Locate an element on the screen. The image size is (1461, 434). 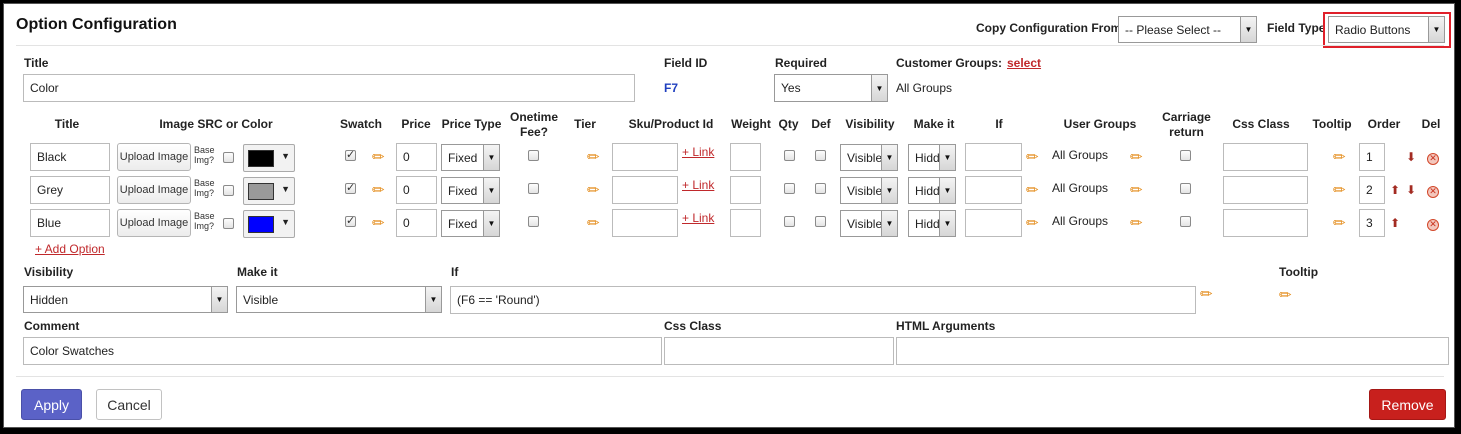
copy-config-select: -- Please Select -- ▼ is located at coordinates (1187, 29).